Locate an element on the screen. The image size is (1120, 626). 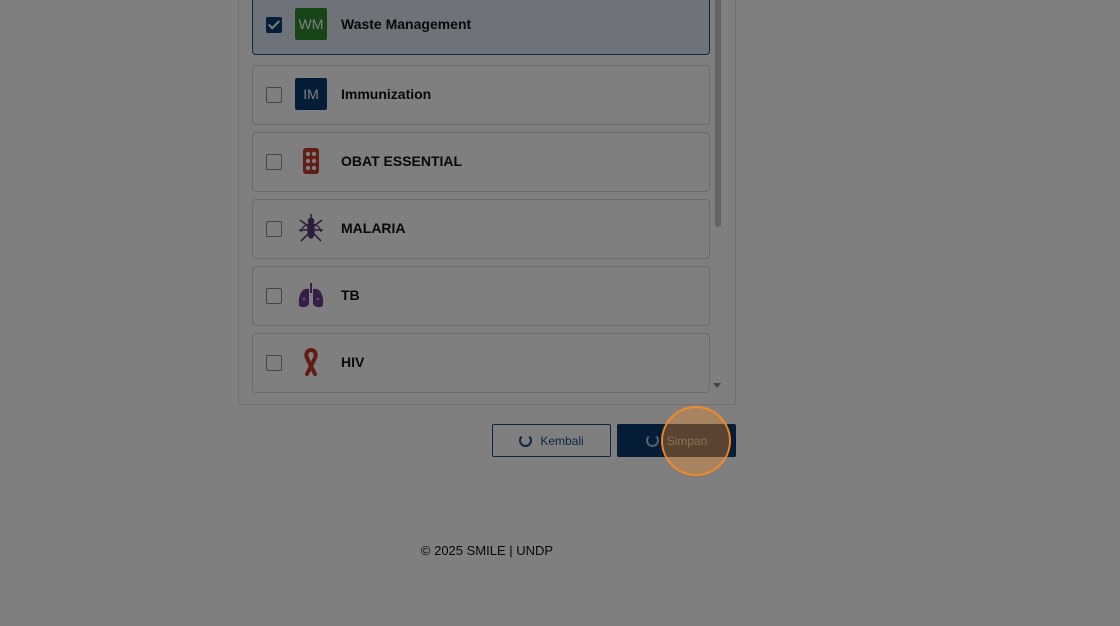
im-badge-icon: IM is located at coordinates (311, 94).